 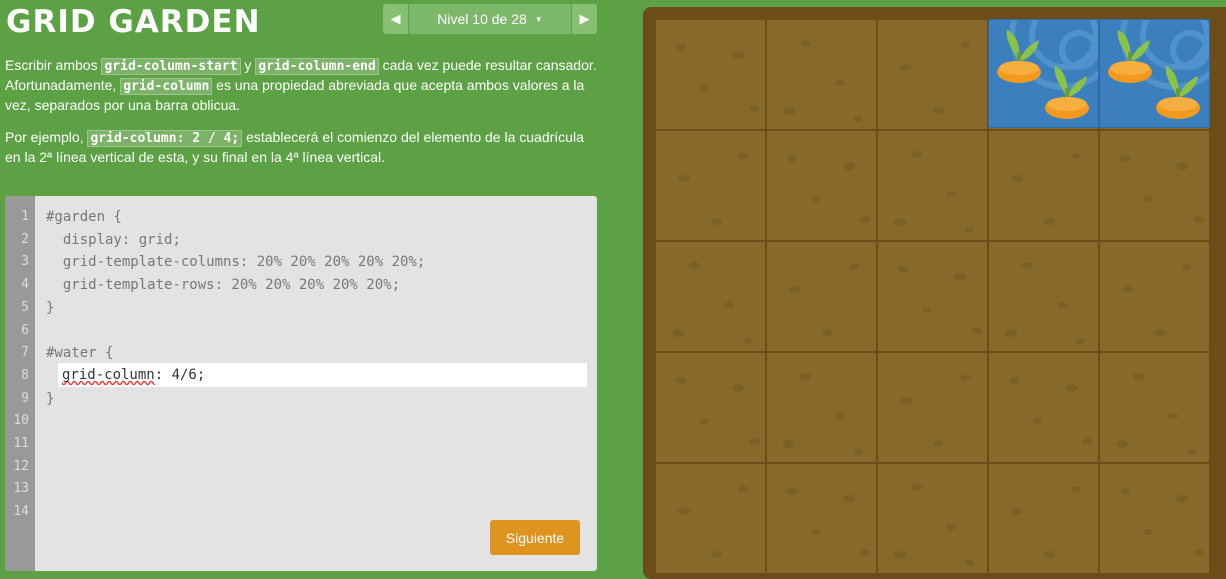 I want to click on caret-down-icon: ▼, so click(x=538, y=19).